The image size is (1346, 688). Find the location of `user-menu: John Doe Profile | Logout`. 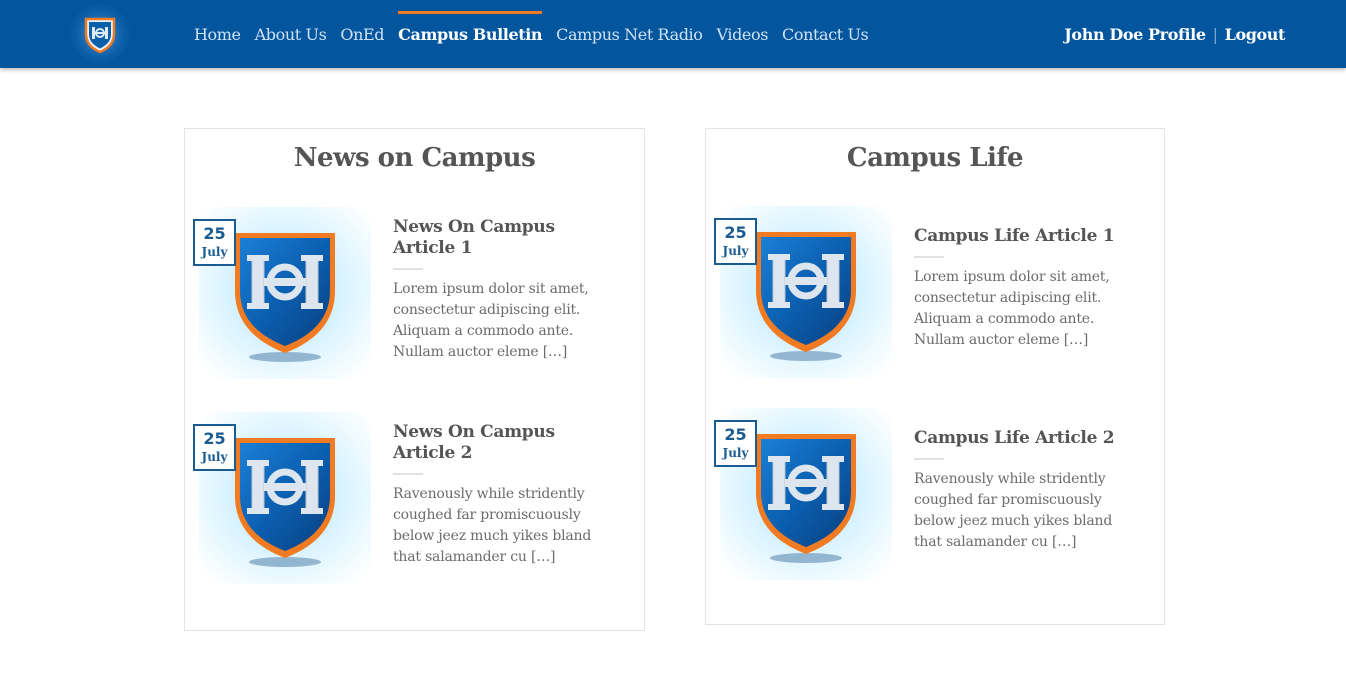

user-menu: John Doe Profile | Logout is located at coordinates (1174, 34).